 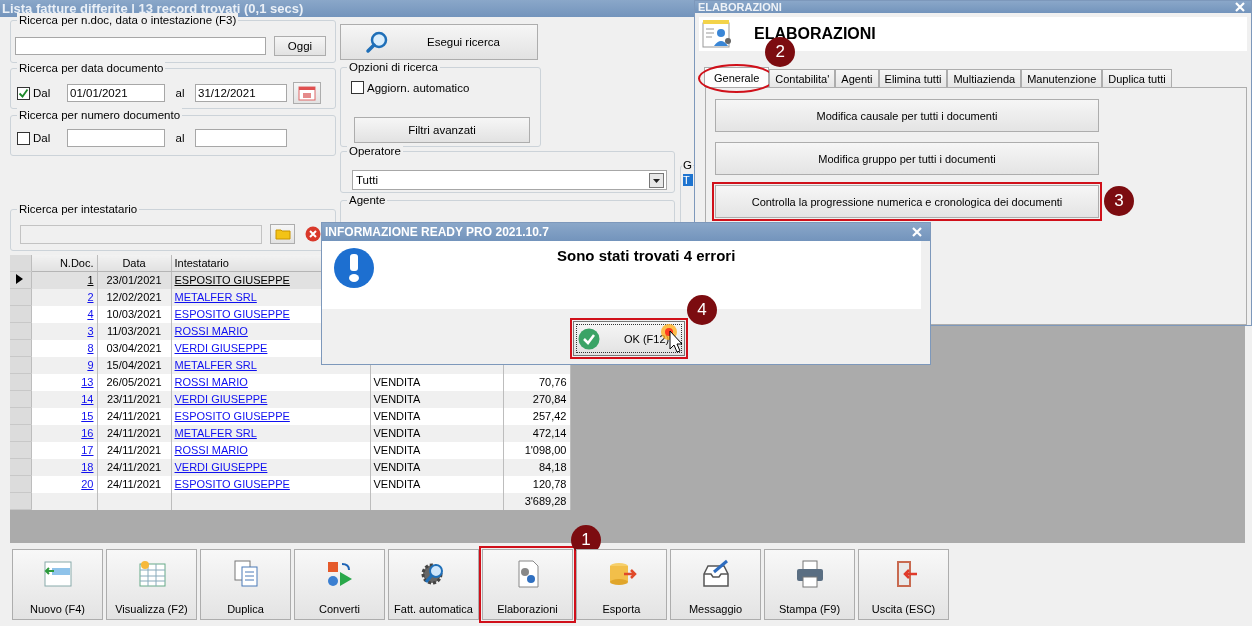 What do you see at coordinates (857, 78) in the screenshot?
I see `tab: Agenti` at bounding box center [857, 78].